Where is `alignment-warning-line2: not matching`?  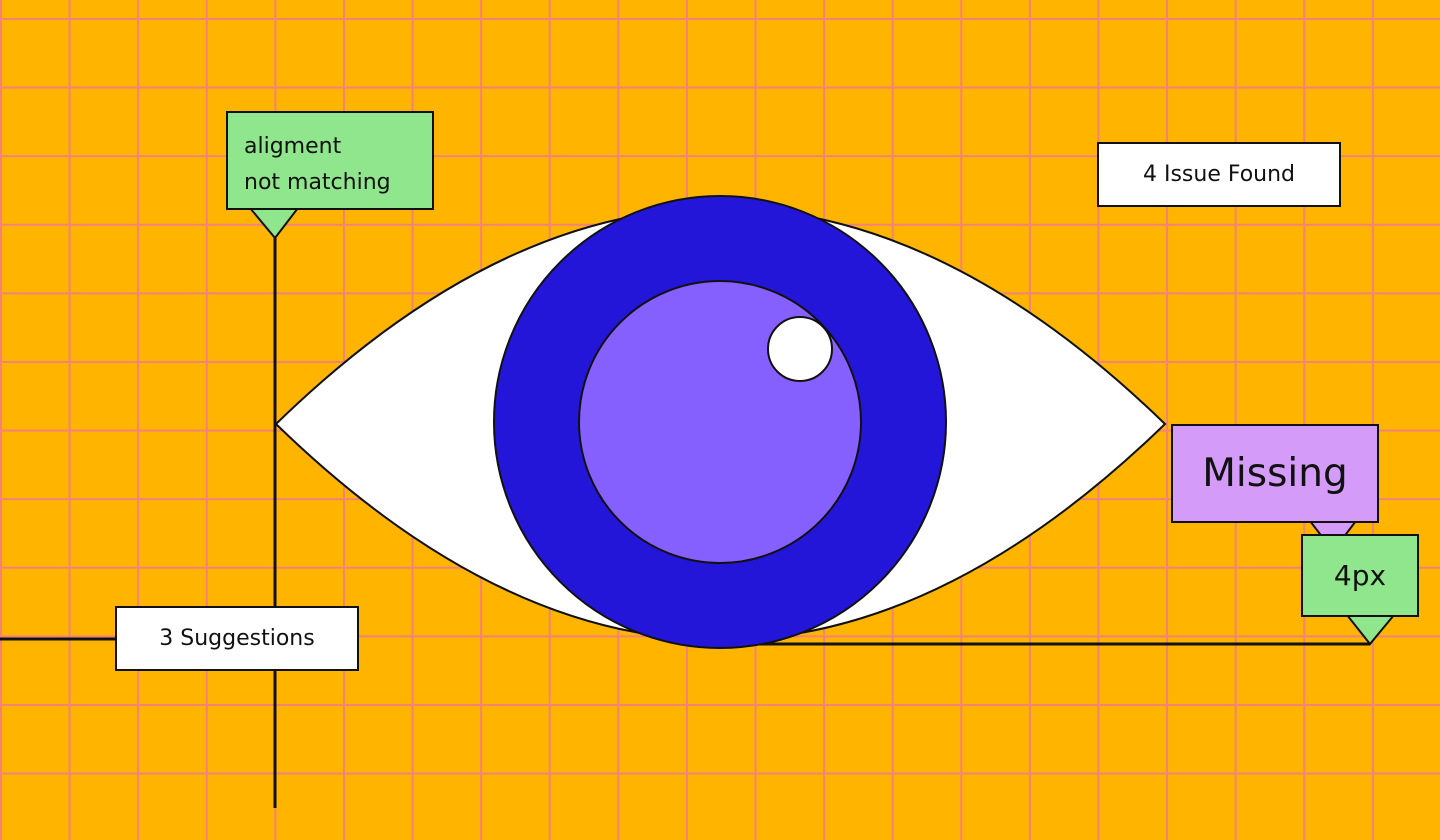 alignment-warning-line2: not matching is located at coordinates (317, 182).